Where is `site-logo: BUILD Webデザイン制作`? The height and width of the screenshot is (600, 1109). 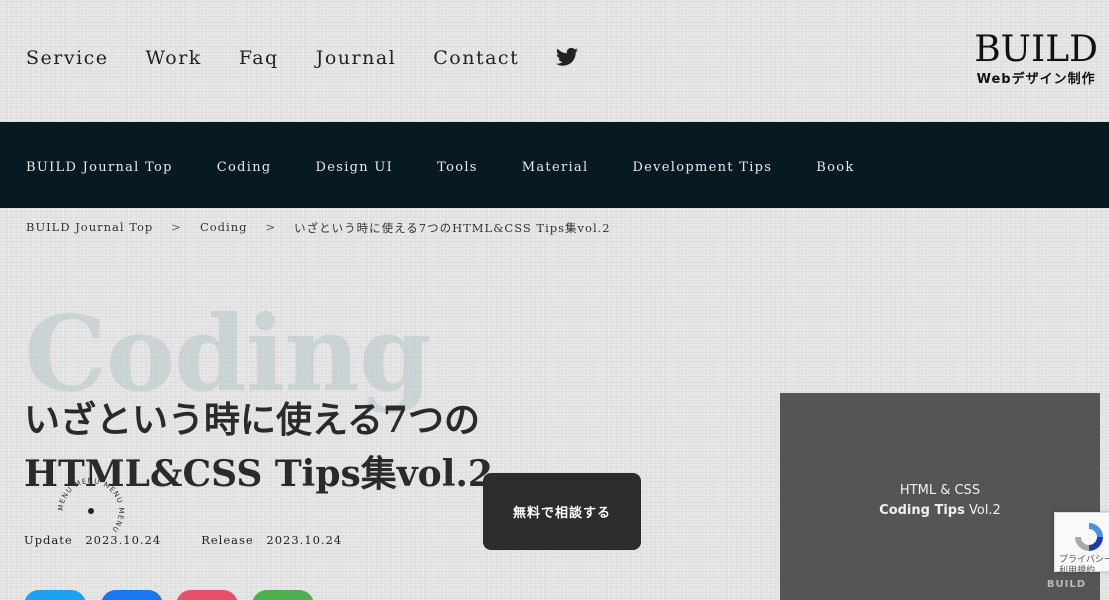 site-logo: BUILD Webデザイン制作 is located at coordinates (1036, 58).